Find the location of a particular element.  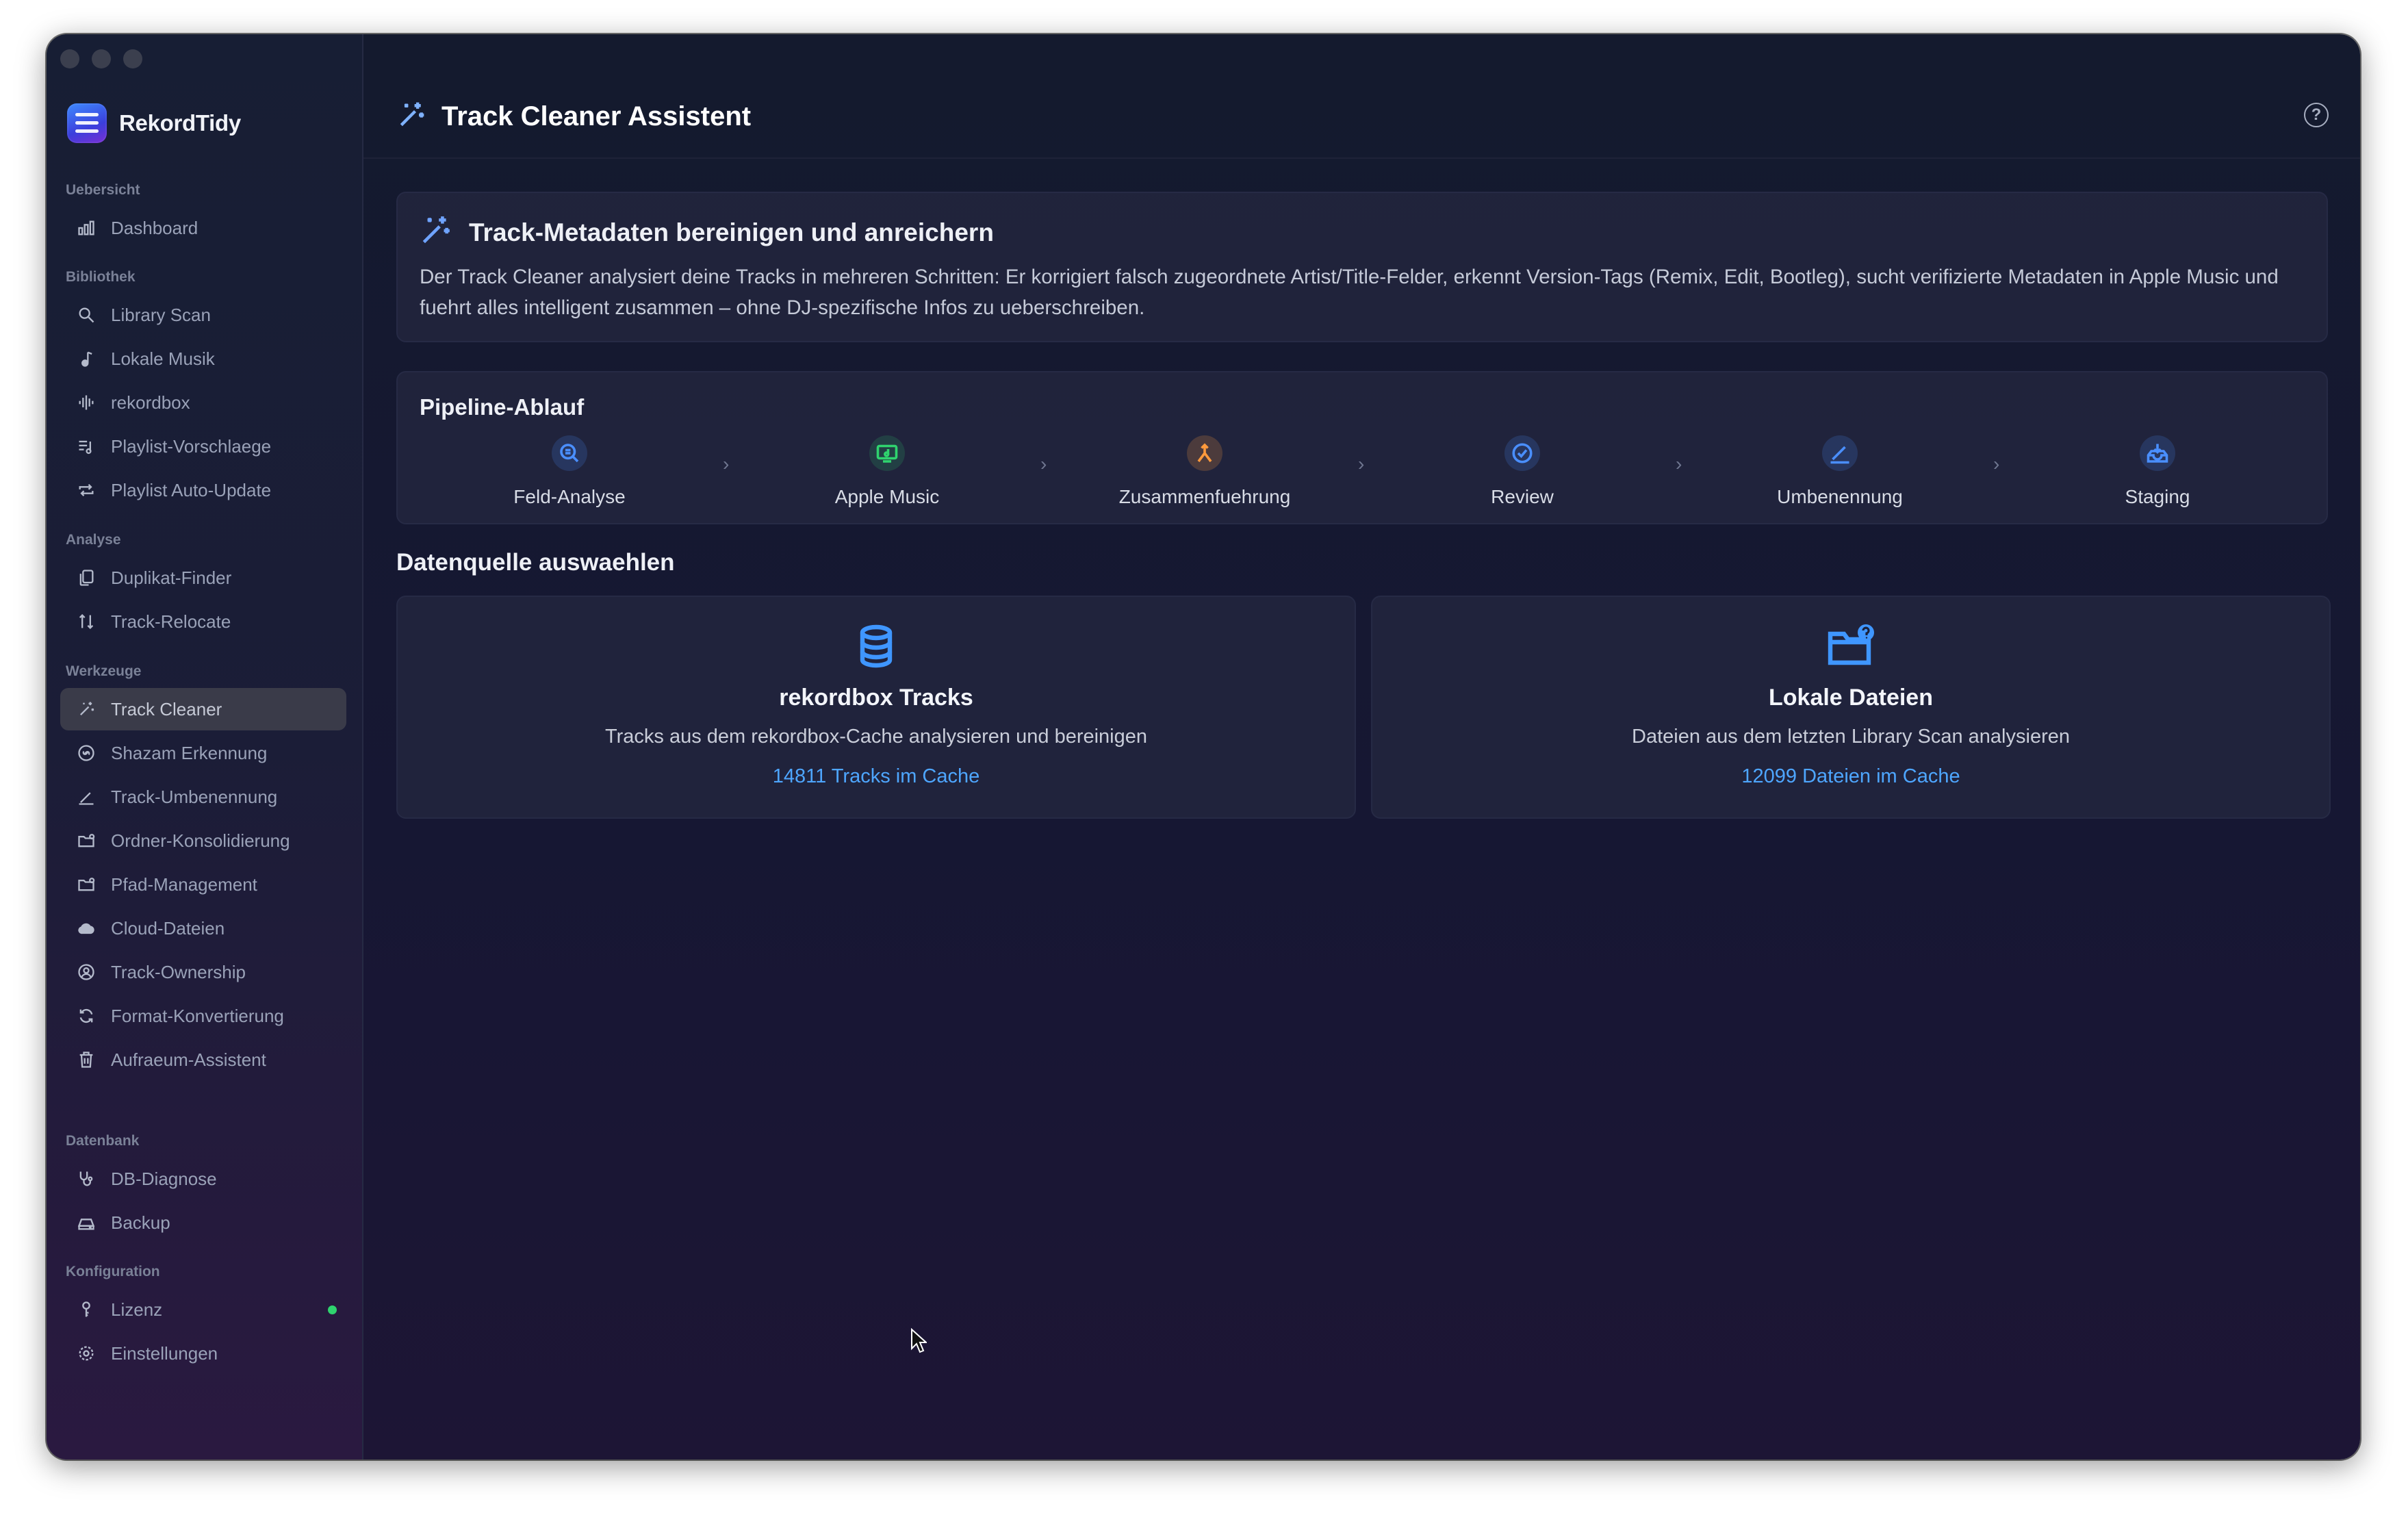

sidebar-item-label: Dashboard is located at coordinates (154, 227).